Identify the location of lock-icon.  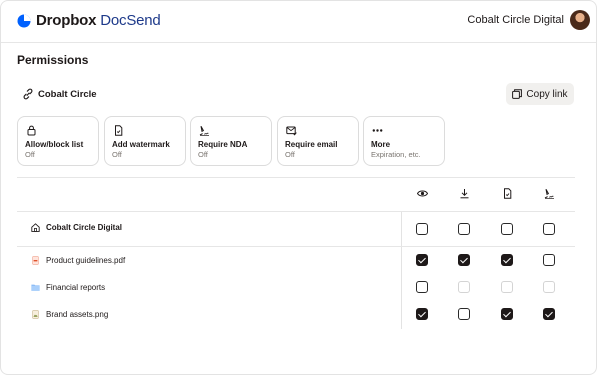
(31, 130).